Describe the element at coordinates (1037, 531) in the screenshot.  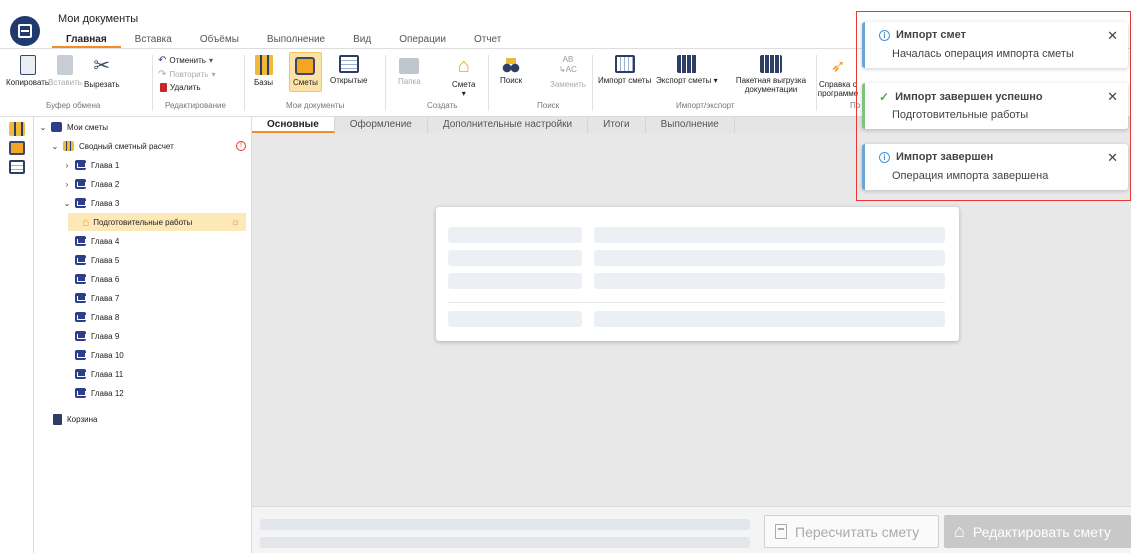
I see `edit-estimate-button: ⌂ Редактировать смету` at that location.